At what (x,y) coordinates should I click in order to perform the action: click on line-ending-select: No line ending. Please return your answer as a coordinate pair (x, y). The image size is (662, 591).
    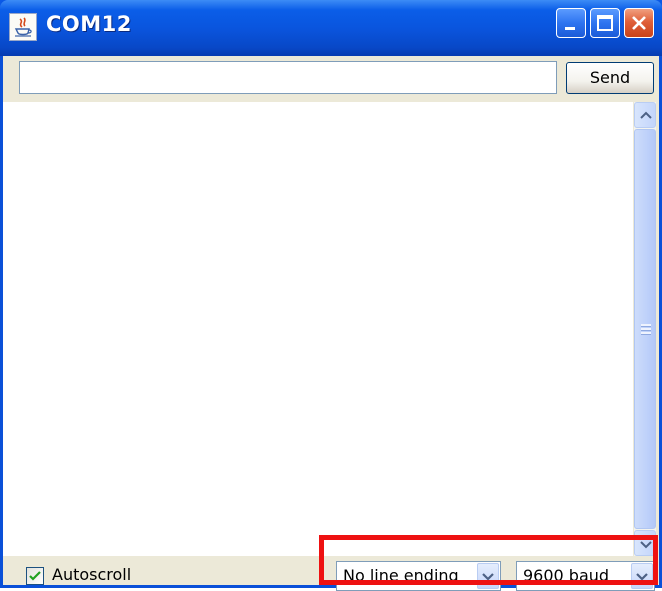
    Looking at the image, I should click on (418, 576).